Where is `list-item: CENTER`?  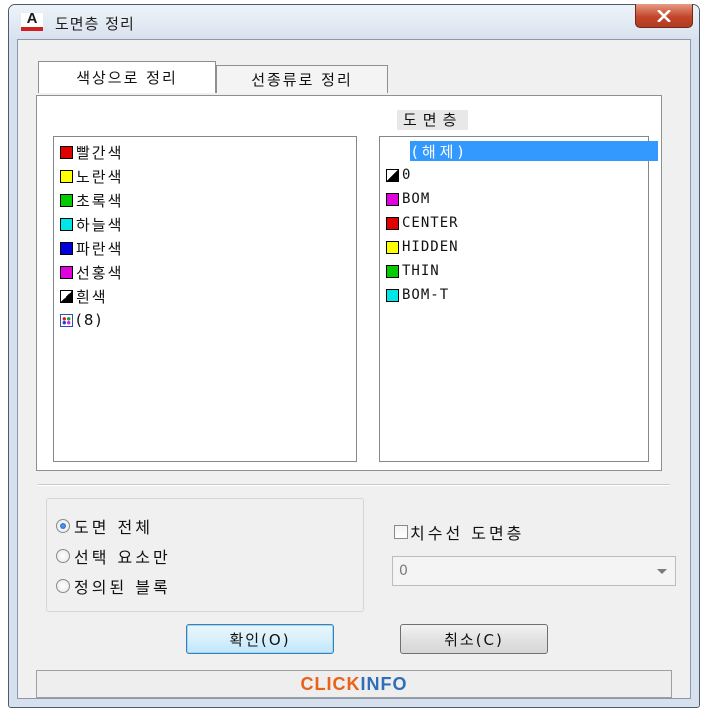
list-item: CENTER is located at coordinates (422, 223).